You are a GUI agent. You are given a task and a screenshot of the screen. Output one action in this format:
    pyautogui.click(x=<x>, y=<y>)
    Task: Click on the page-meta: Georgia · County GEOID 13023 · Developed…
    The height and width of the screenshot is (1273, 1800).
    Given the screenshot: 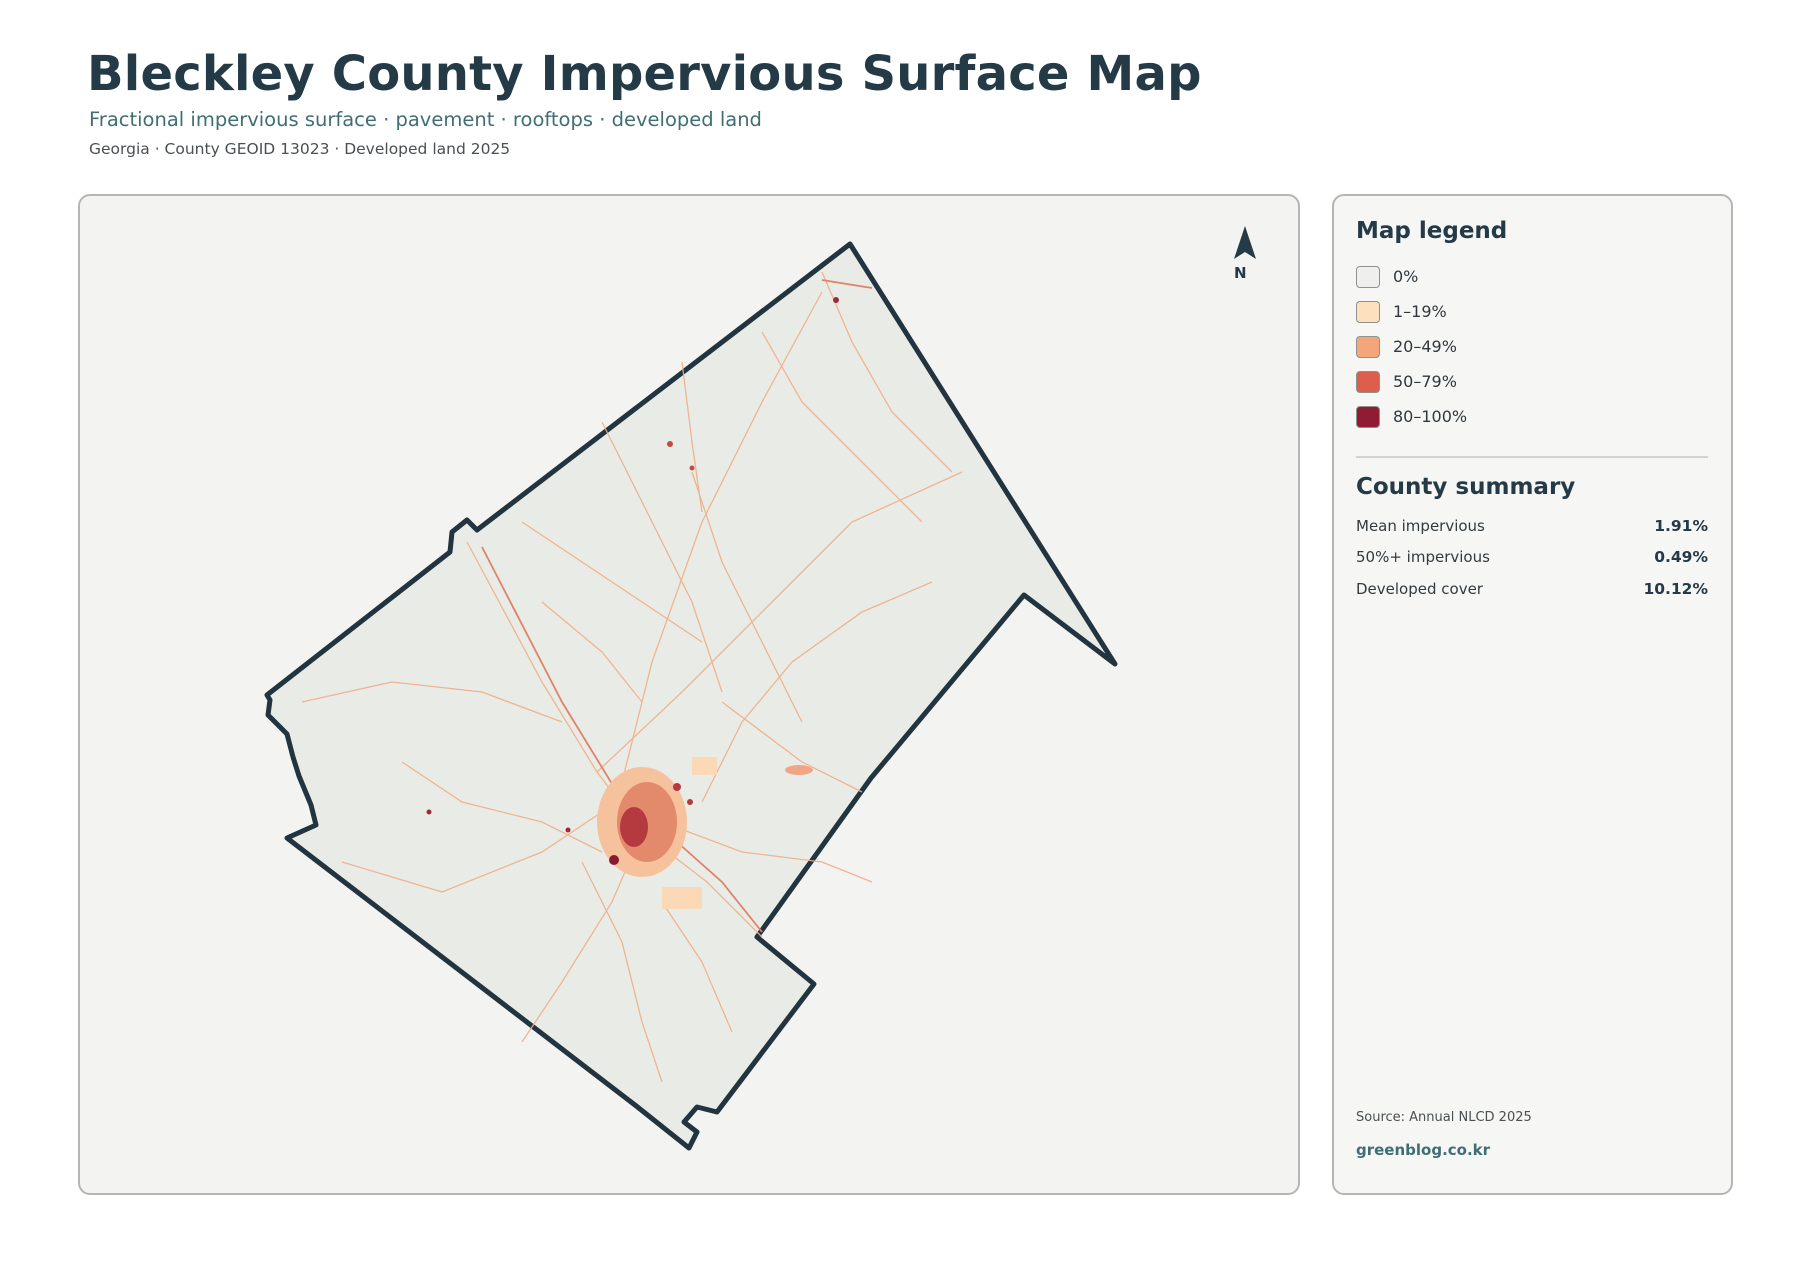 What is the action you would take?
    pyautogui.click(x=300, y=149)
    